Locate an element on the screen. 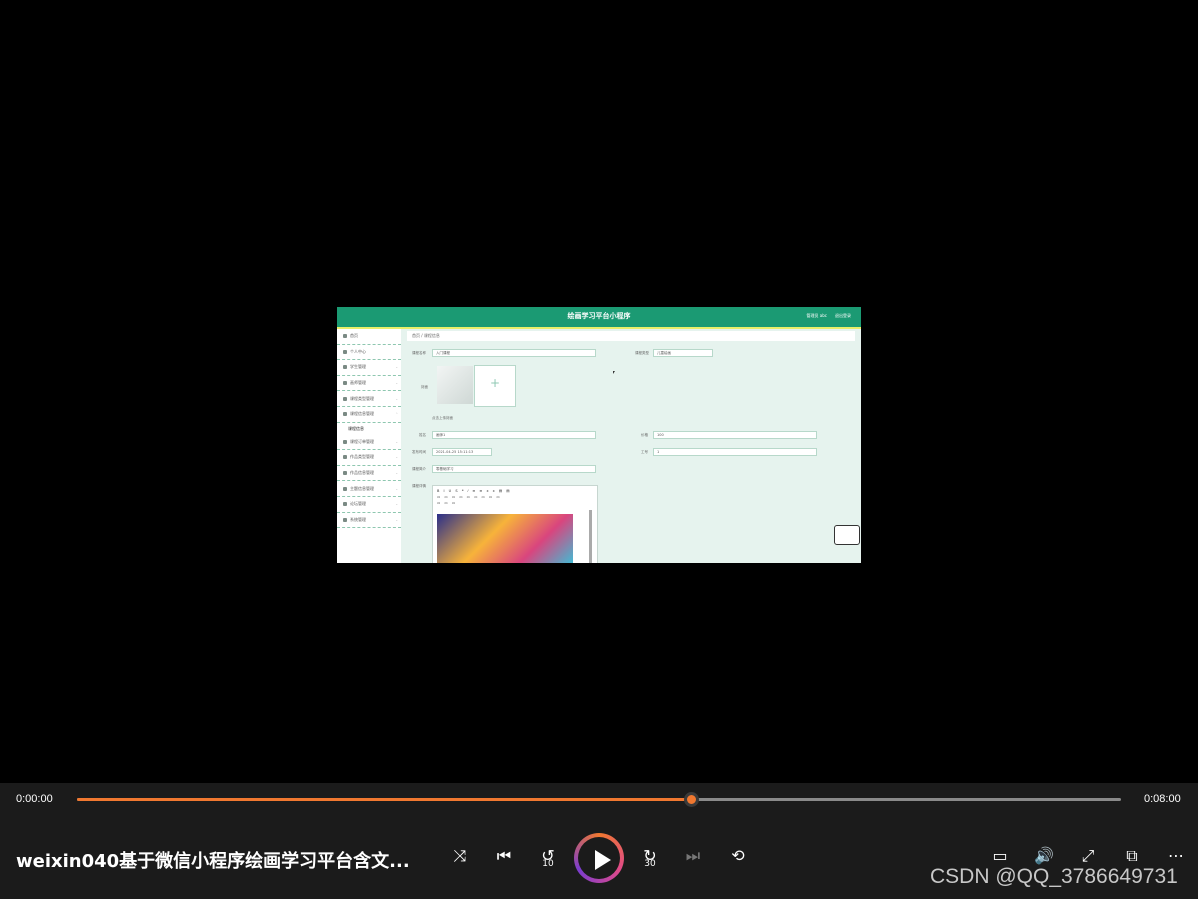  home-icon is located at coordinates (345, 336).